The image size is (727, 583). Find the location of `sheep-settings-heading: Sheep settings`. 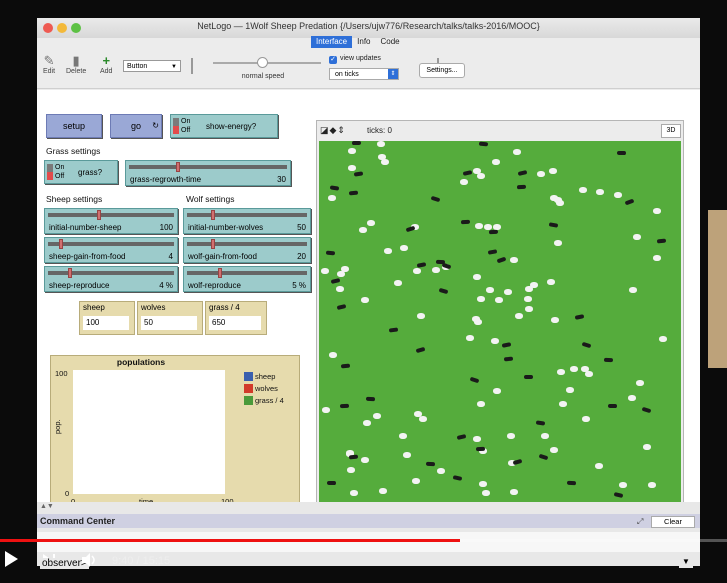

sheep-settings-heading: Sheep settings is located at coordinates (74, 199).